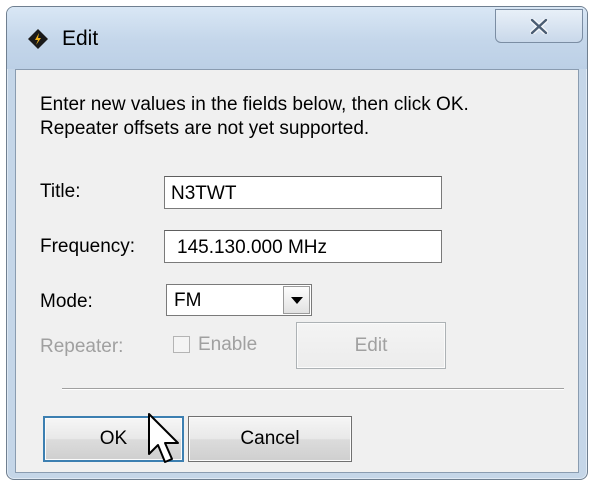  I want to click on title-bar: Edit, so click(297, 38).